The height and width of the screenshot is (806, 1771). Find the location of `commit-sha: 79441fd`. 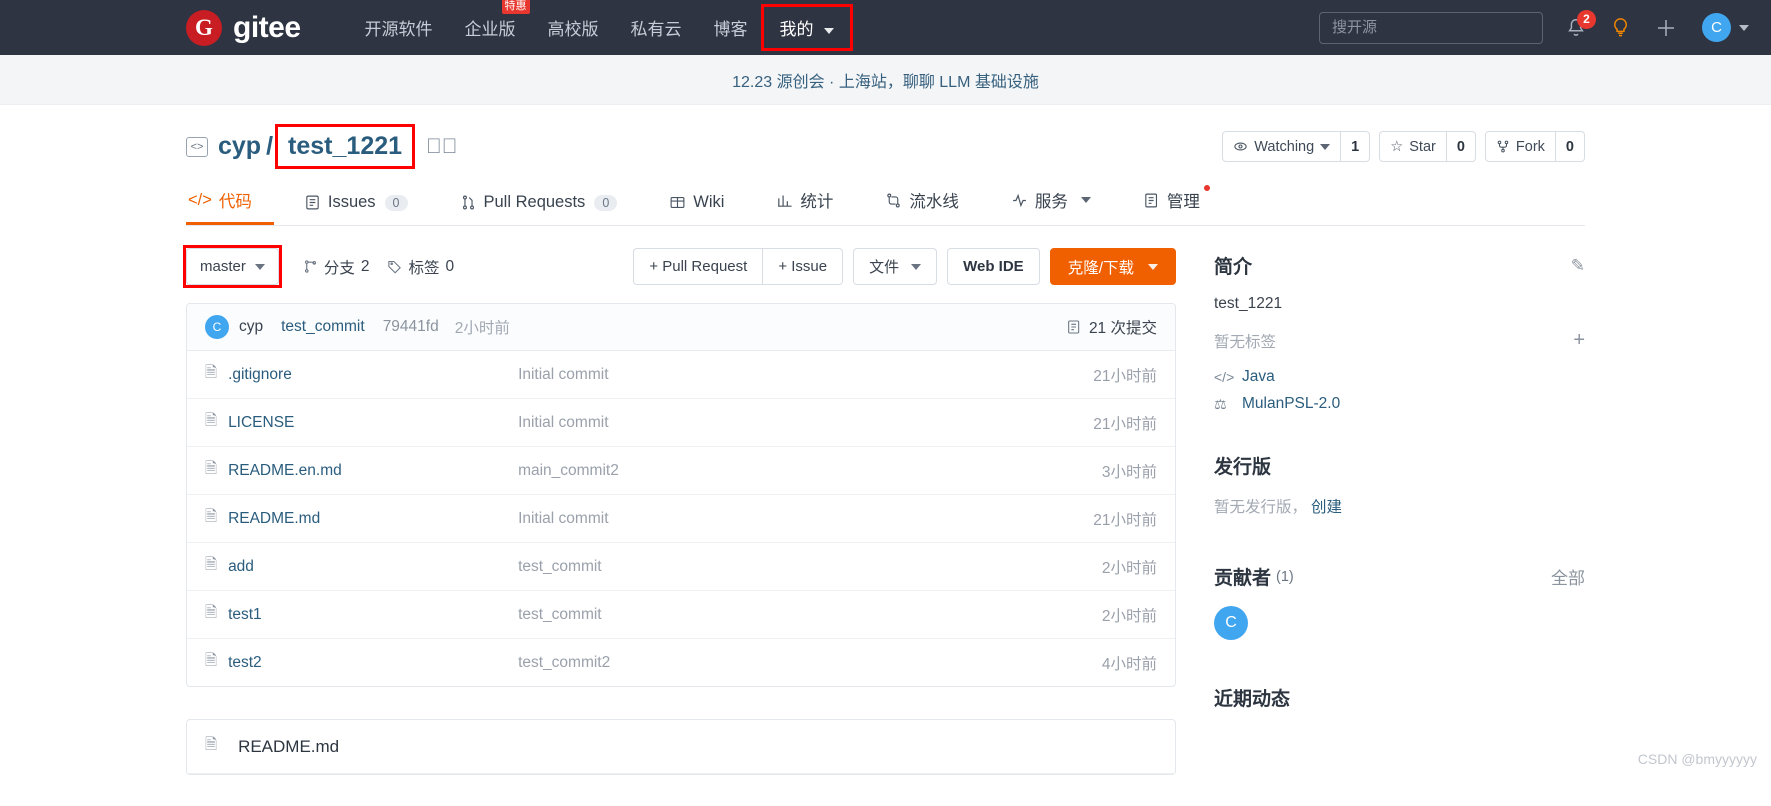

commit-sha: 79441fd is located at coordinates (411, 327).